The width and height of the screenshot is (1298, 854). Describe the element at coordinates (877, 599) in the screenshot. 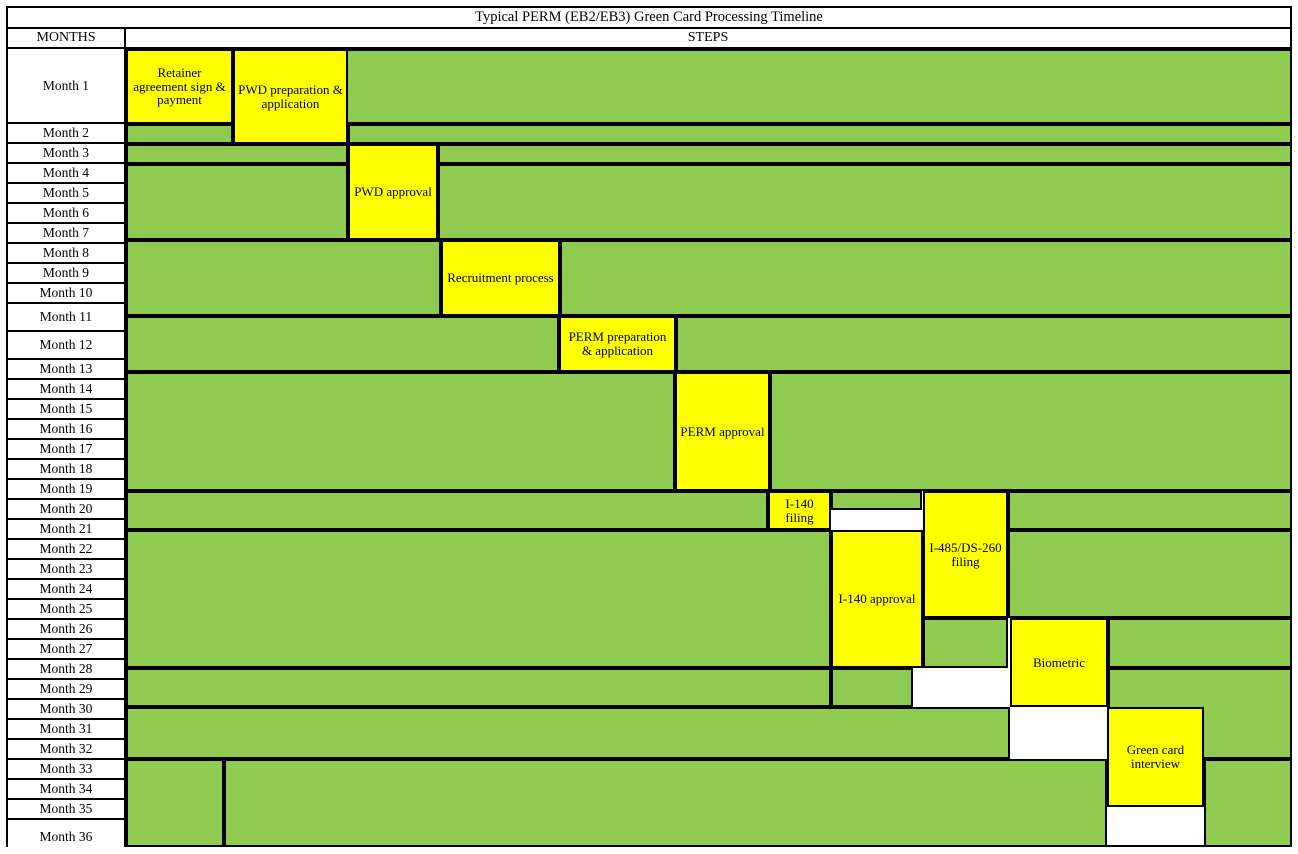

I see `step-box-i-140-approval: I-140 approval` at that location.